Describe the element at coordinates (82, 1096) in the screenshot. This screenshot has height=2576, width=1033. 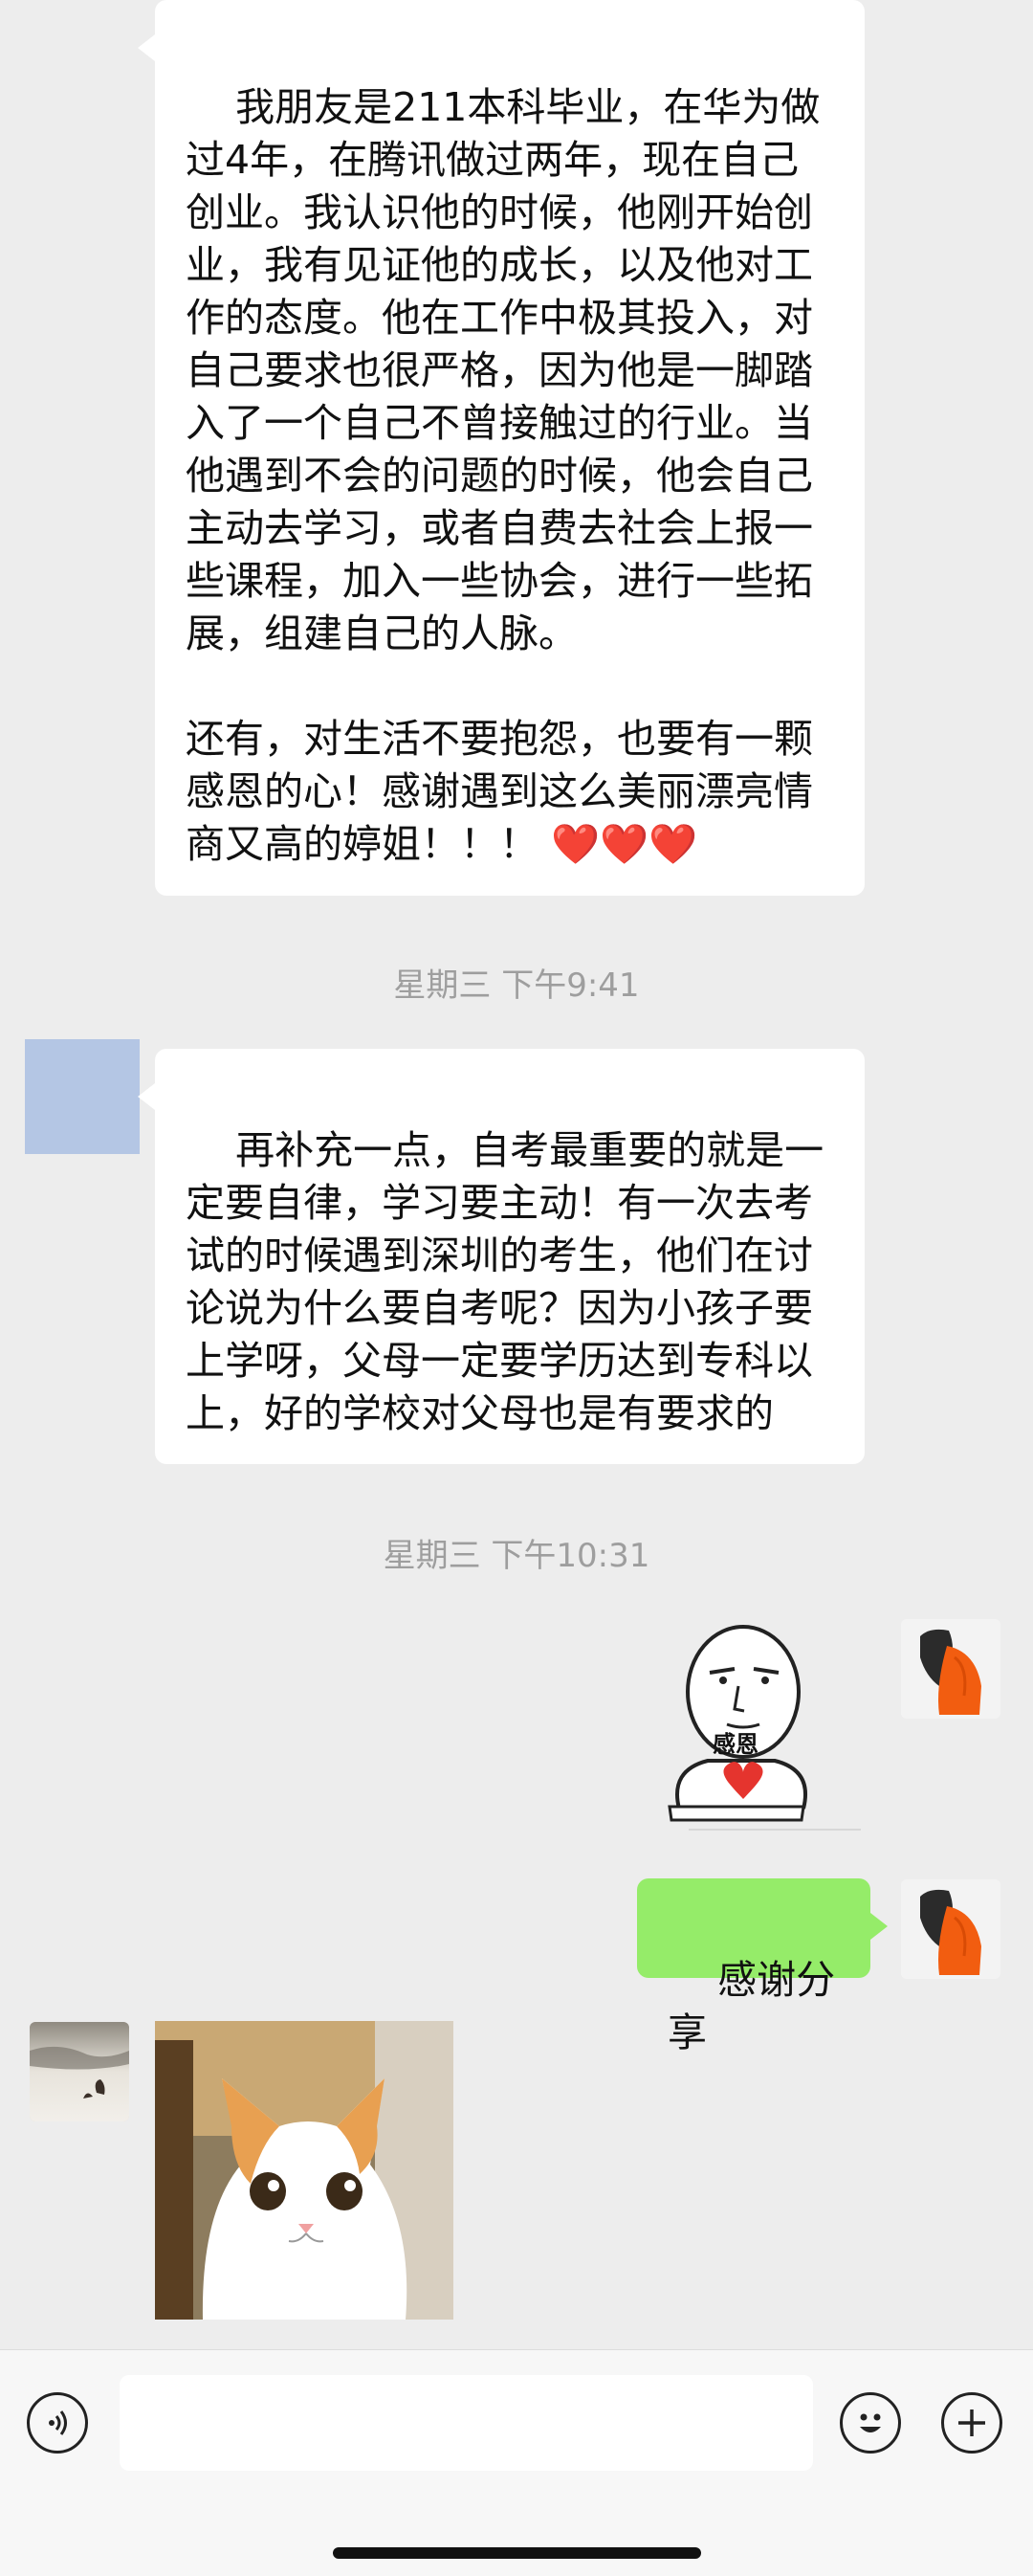
I see `avatar-placeholder` at that location.